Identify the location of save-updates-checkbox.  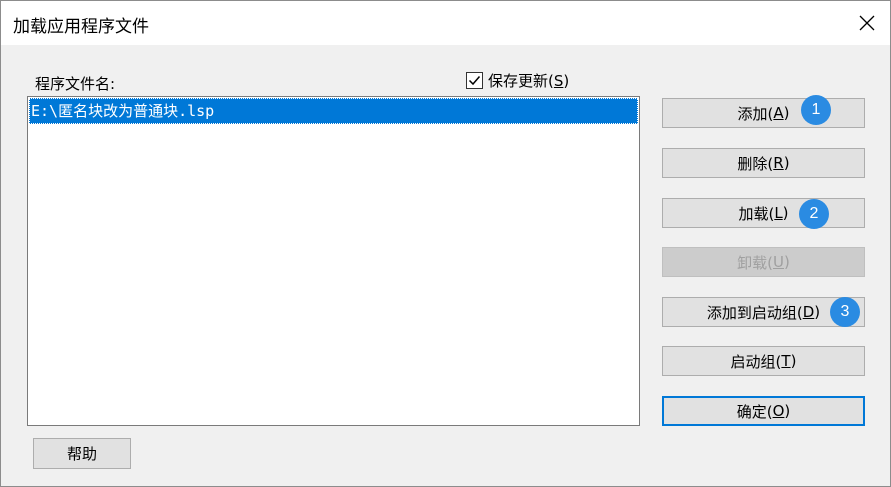
(474, 80).